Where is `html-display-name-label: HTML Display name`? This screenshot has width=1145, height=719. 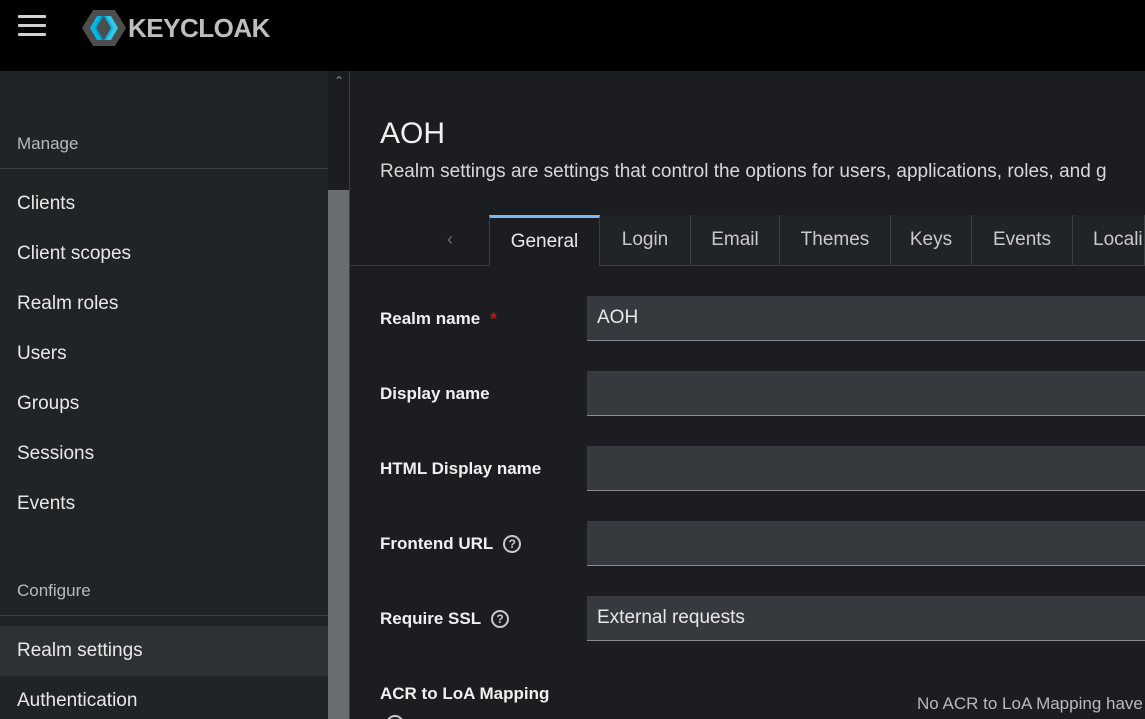 html-display-name-label: HTML Display name is located at coordinates (460, 469).